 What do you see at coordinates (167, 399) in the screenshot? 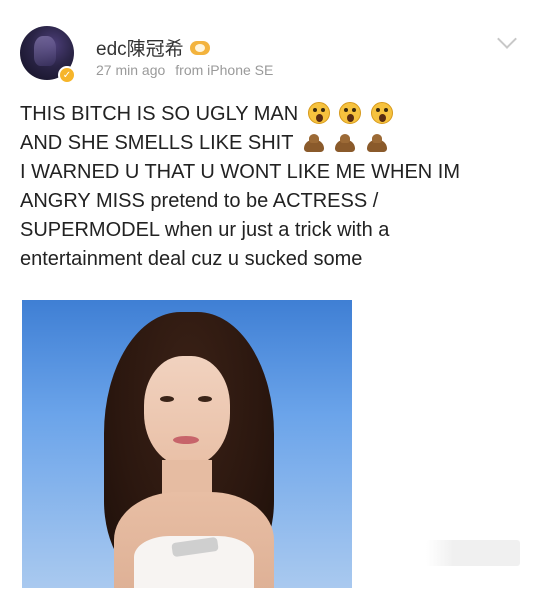
I see `photo-eyes` at bounding box center [167, 399].